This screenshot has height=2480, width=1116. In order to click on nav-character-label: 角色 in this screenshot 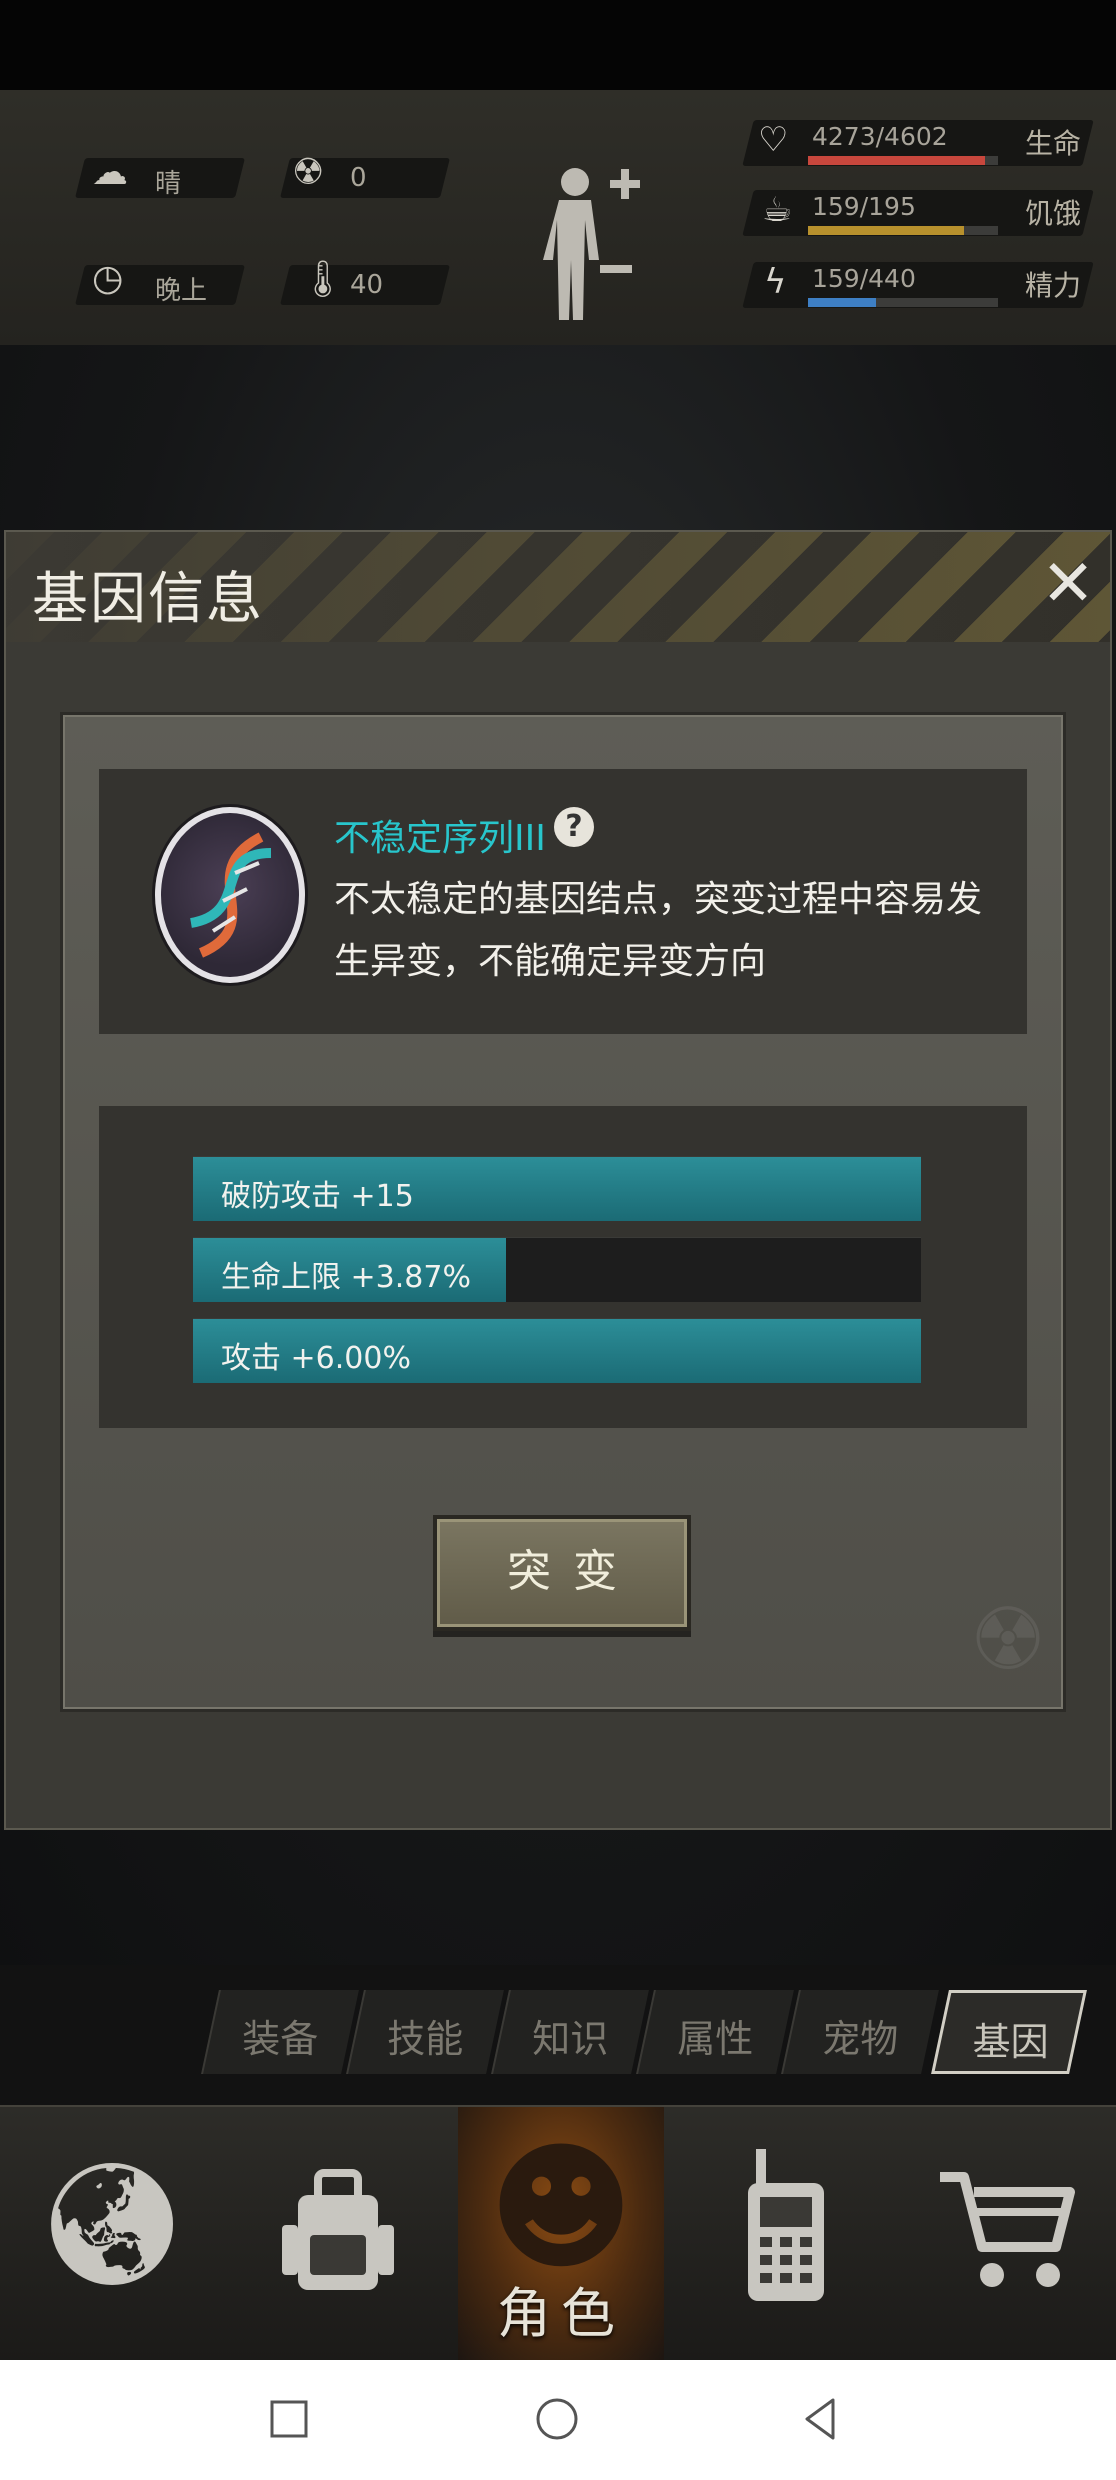, I will do `click(561, 2313)`.